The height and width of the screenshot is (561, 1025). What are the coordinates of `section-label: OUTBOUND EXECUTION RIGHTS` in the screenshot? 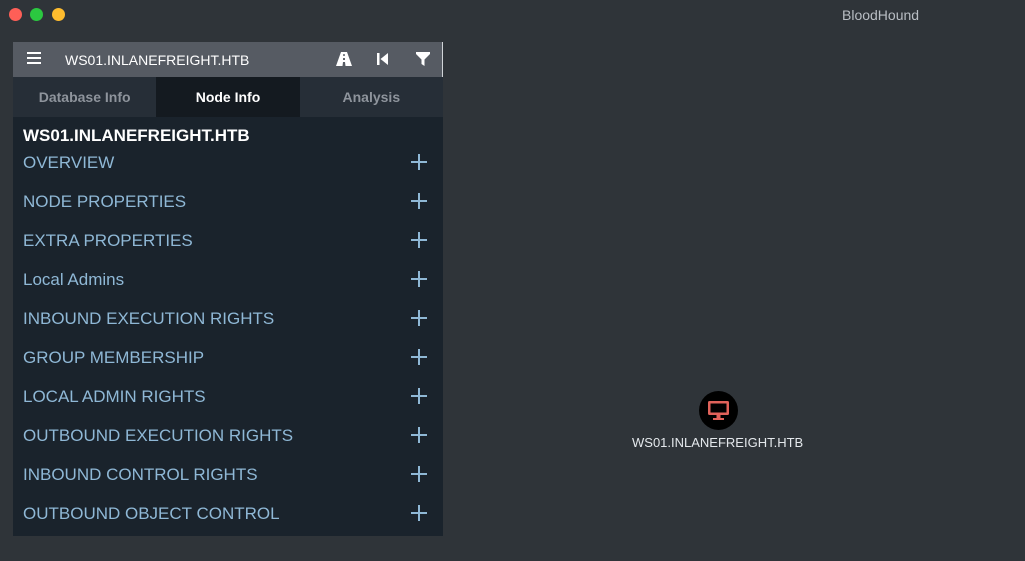 It's located at (158, 435).